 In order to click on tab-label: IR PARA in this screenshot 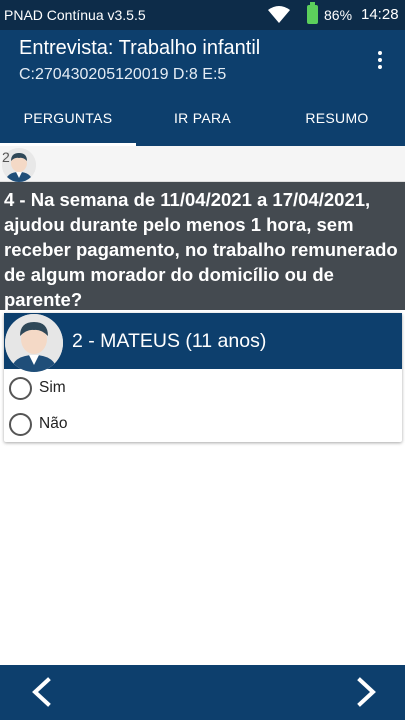, I will do `click(202, 118)`.